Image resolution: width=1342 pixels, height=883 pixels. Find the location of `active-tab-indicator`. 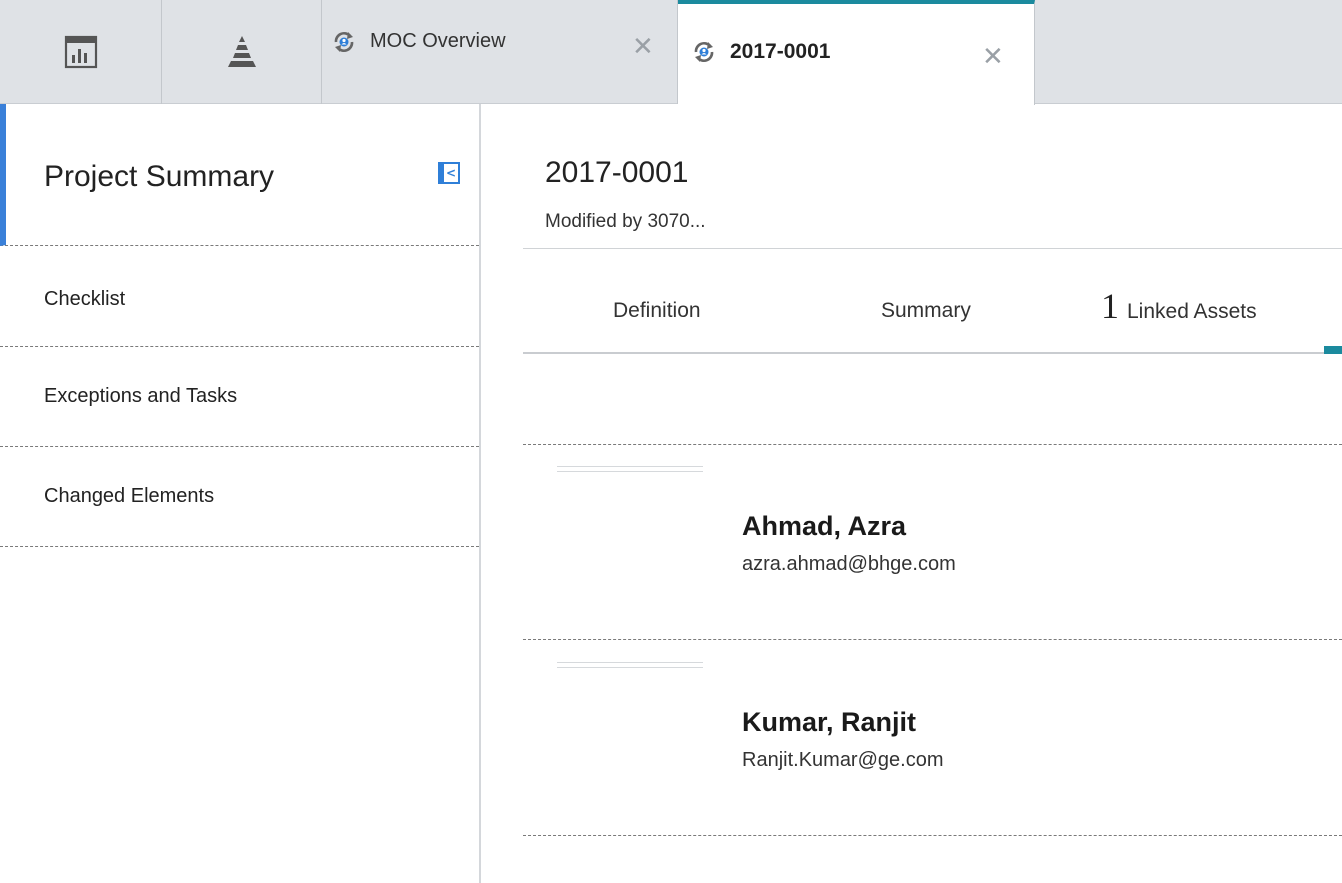

active-tab-indicator is located at coordinates (1333, 350).